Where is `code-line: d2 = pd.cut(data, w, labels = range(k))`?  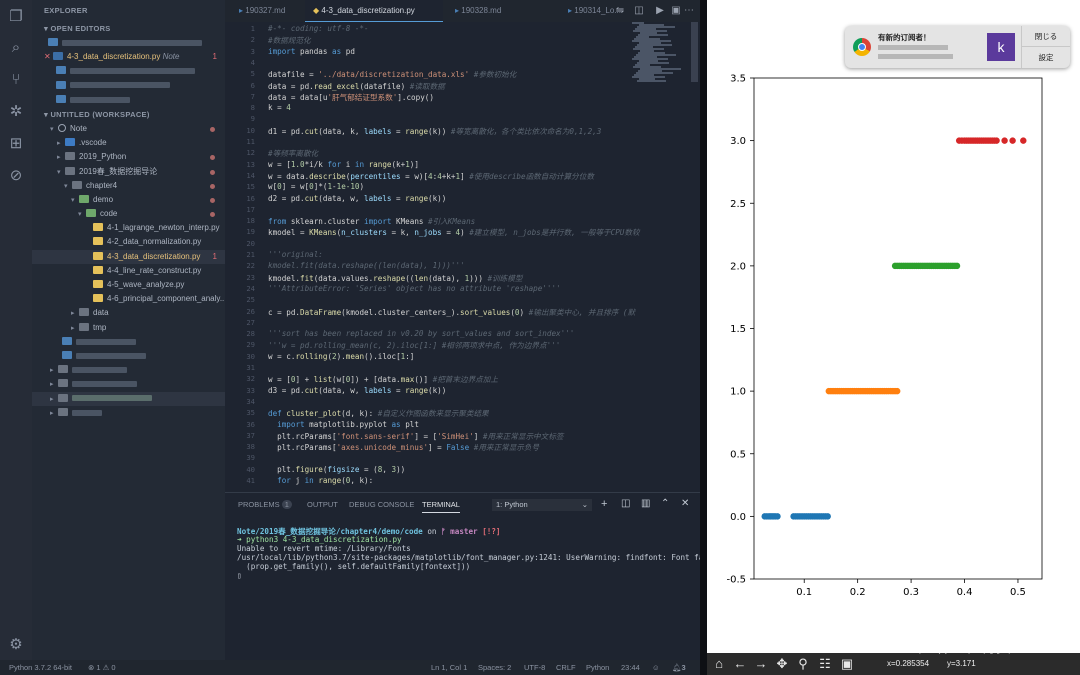 code-line: d2 = pd.cut(data, w, labels = range(k)) is located at coordinates (357, 198).